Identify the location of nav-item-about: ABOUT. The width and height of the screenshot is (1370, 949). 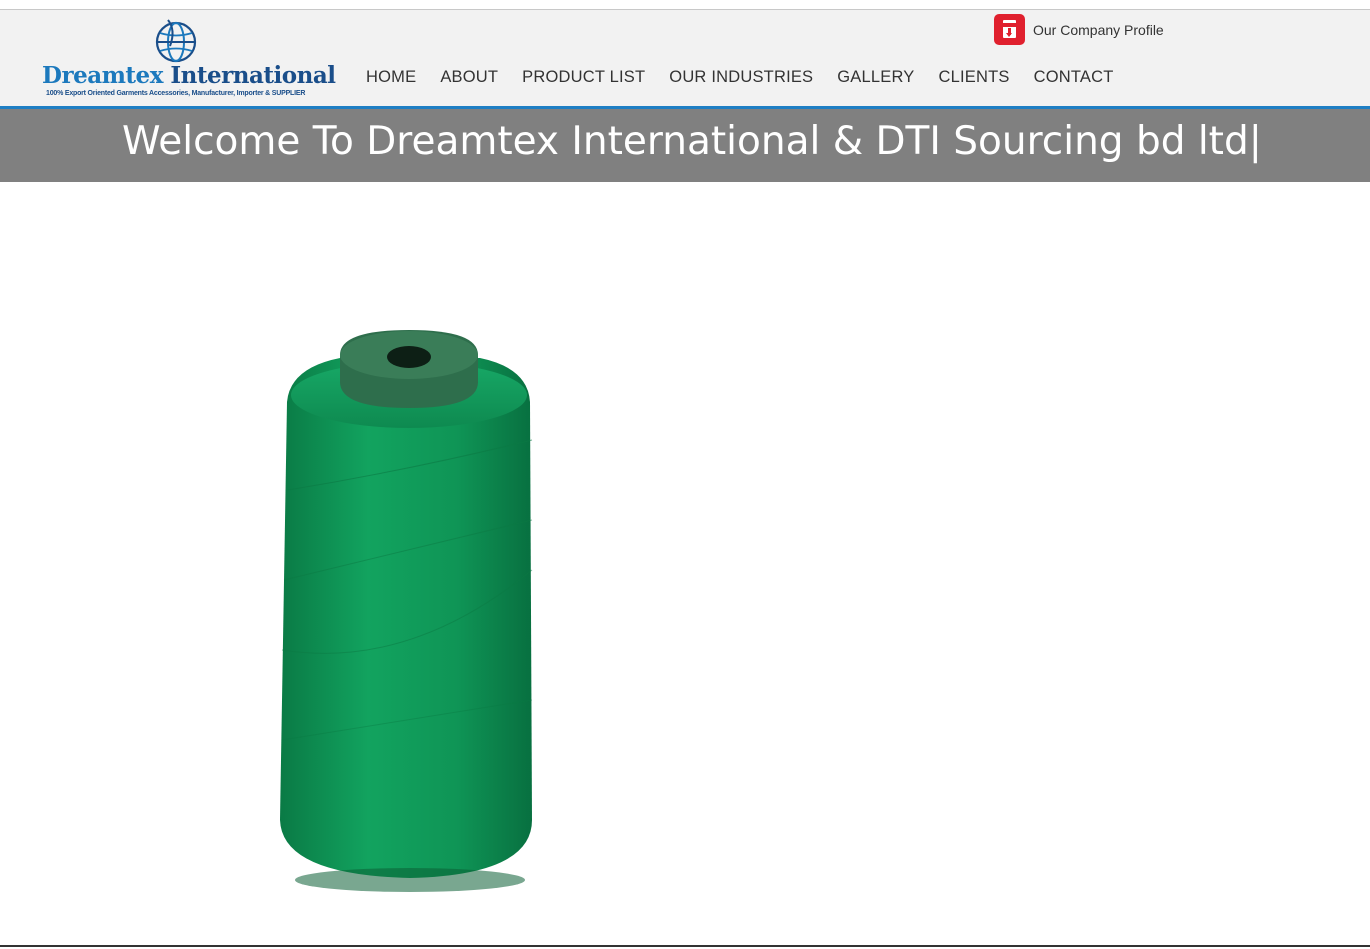
(469, 77).